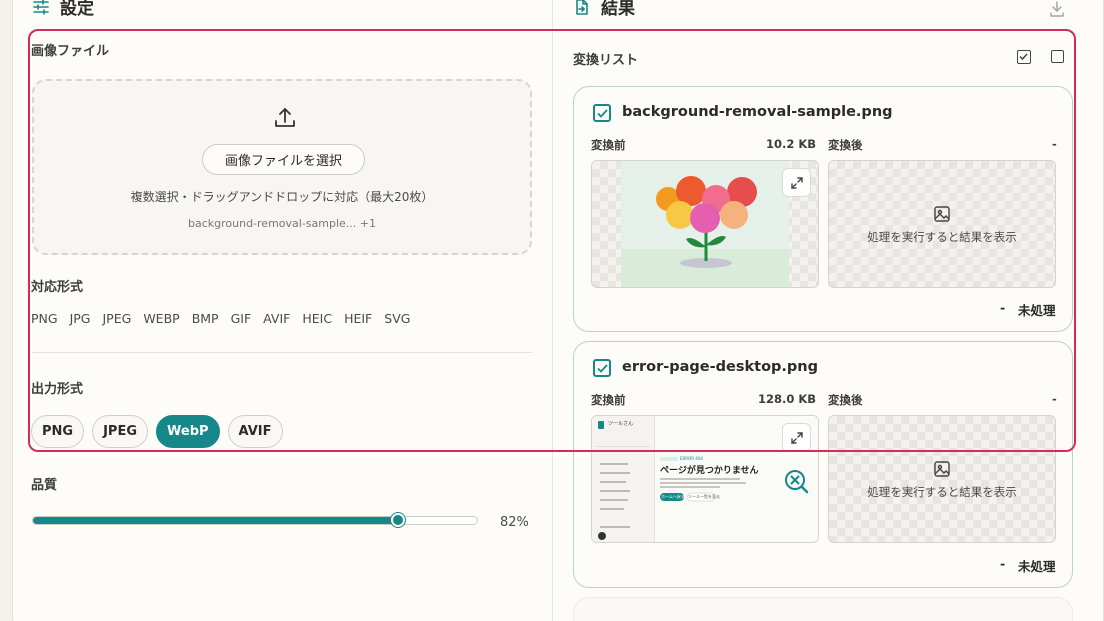 This screenshot has width=1104, height=621. What do you see at coordinates (673, 496) in the screenshot?
I see `thumbnail-home-button: ホームへ戻る` at bounding box center [673, 496].